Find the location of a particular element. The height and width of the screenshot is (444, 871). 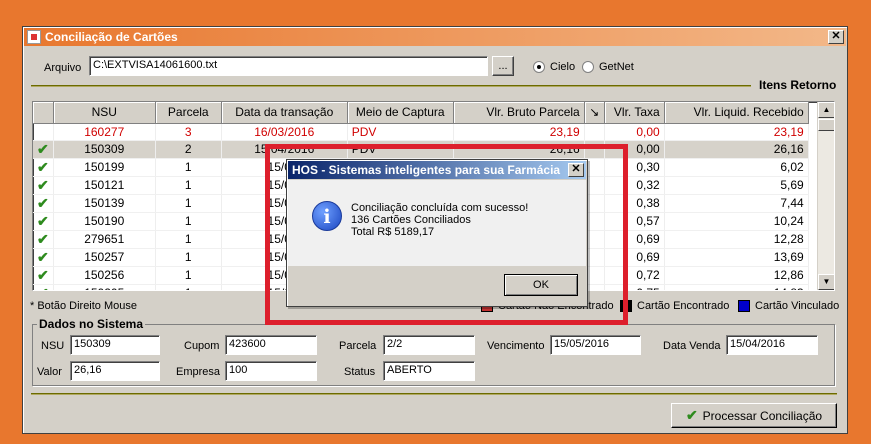

cell-nsu: 150190 is located at coordinates (104, 221).